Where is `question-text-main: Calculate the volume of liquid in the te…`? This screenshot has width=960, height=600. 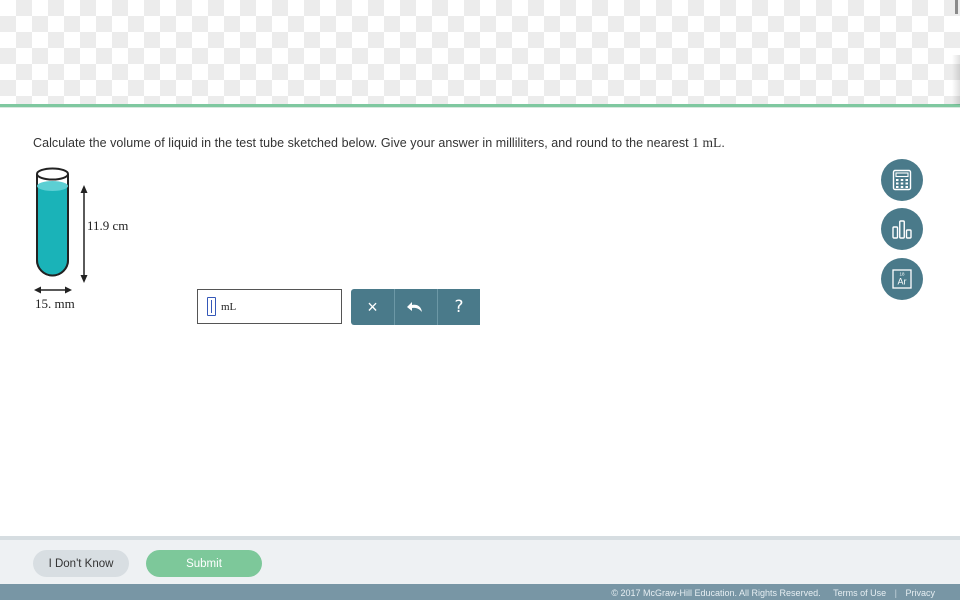
question-text-main: Calculate the volume of liquid in the te… is located at coordinates (363, 143).